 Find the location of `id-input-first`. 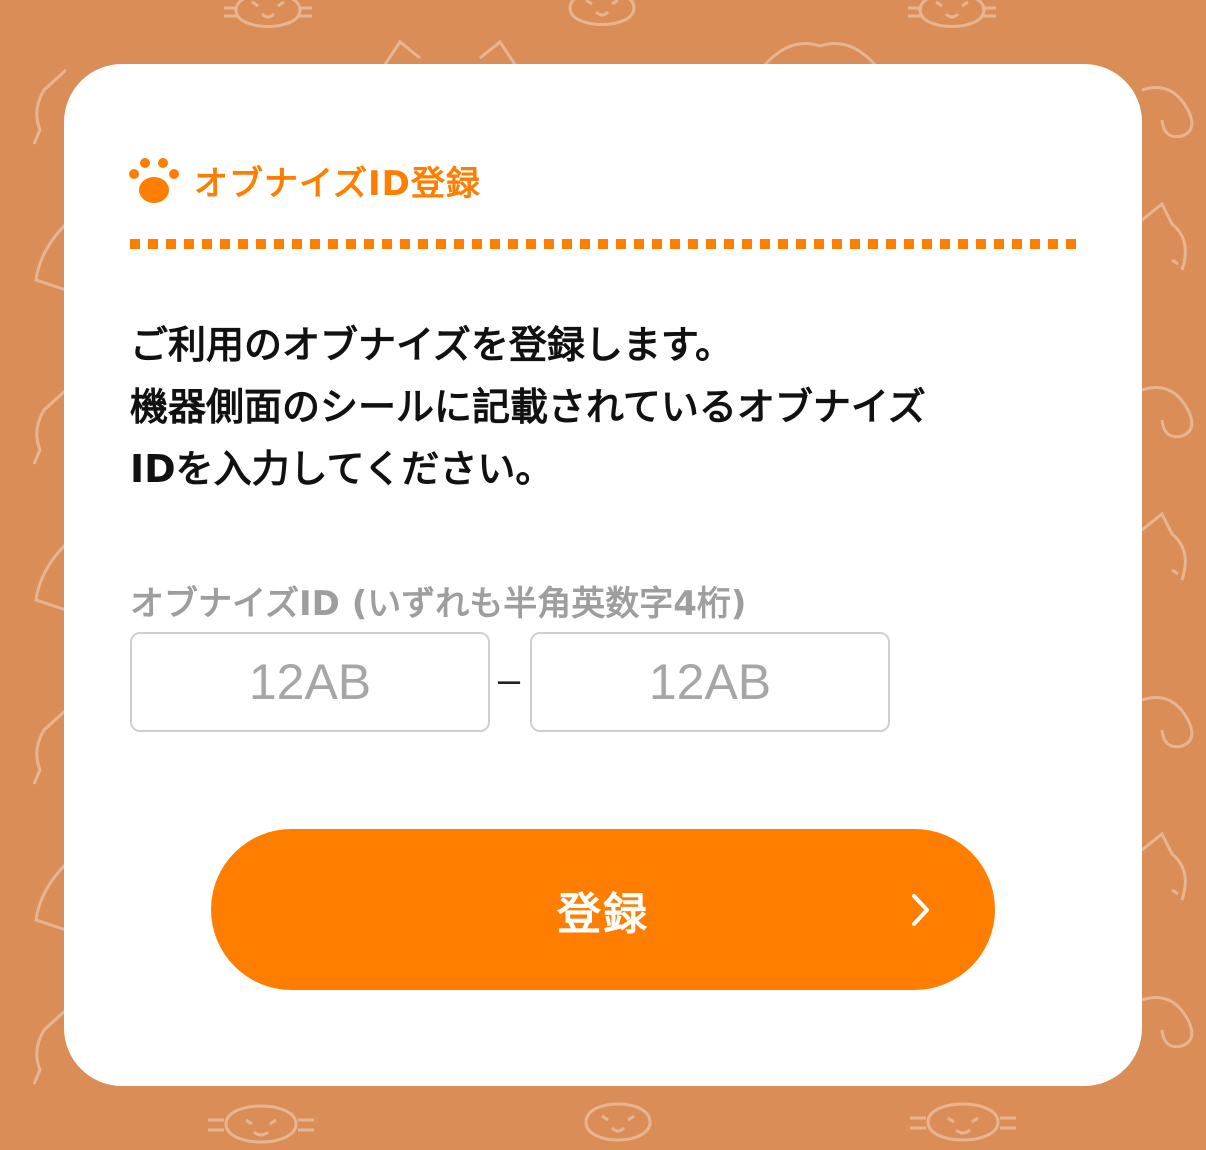

id-input-first is located at coordinates (310, 682).